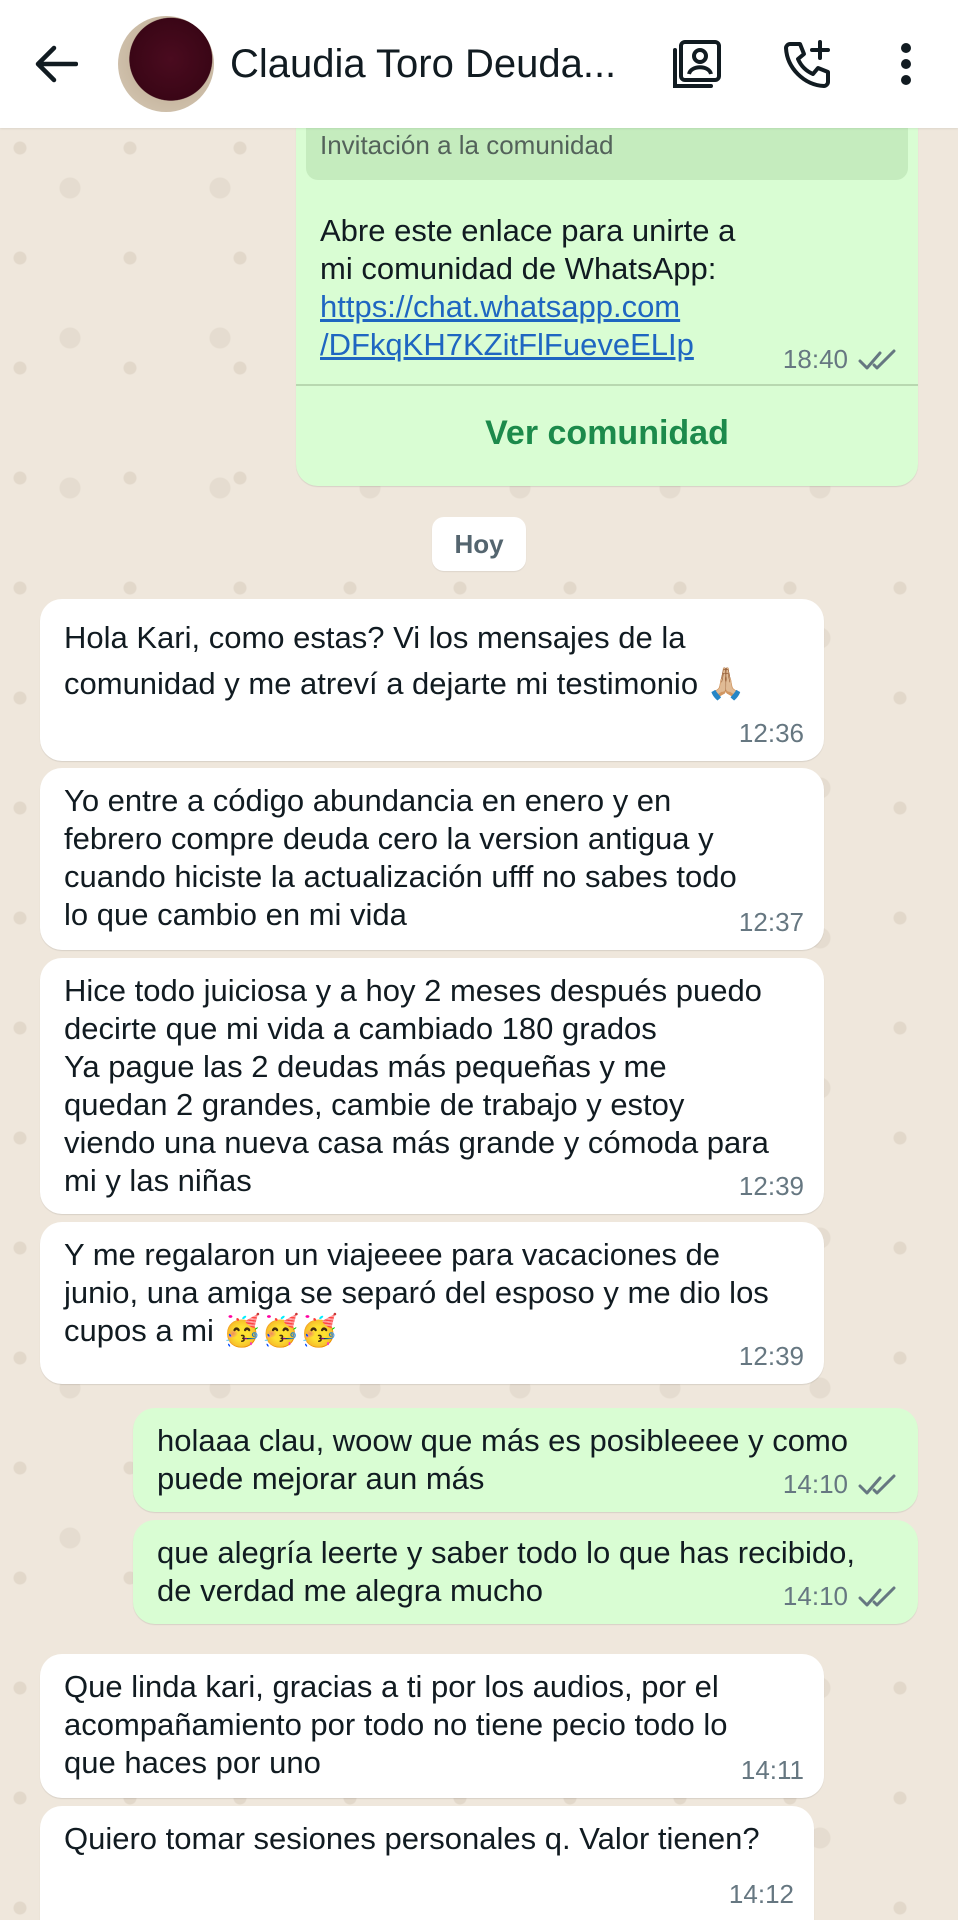 Image resolution: width=958 pixels, height=1920 pixels. What do you see at coordinates (761, 1894) in the screenshot?
I see `message-time: 14:12` at bounding box center [761, 1894].